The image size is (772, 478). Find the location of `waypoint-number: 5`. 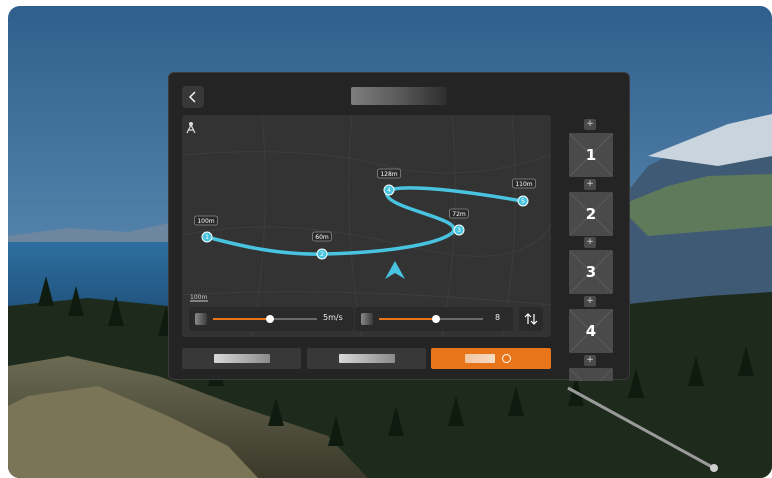

waypoint-number: 5 is located at coordinates (523, 201).